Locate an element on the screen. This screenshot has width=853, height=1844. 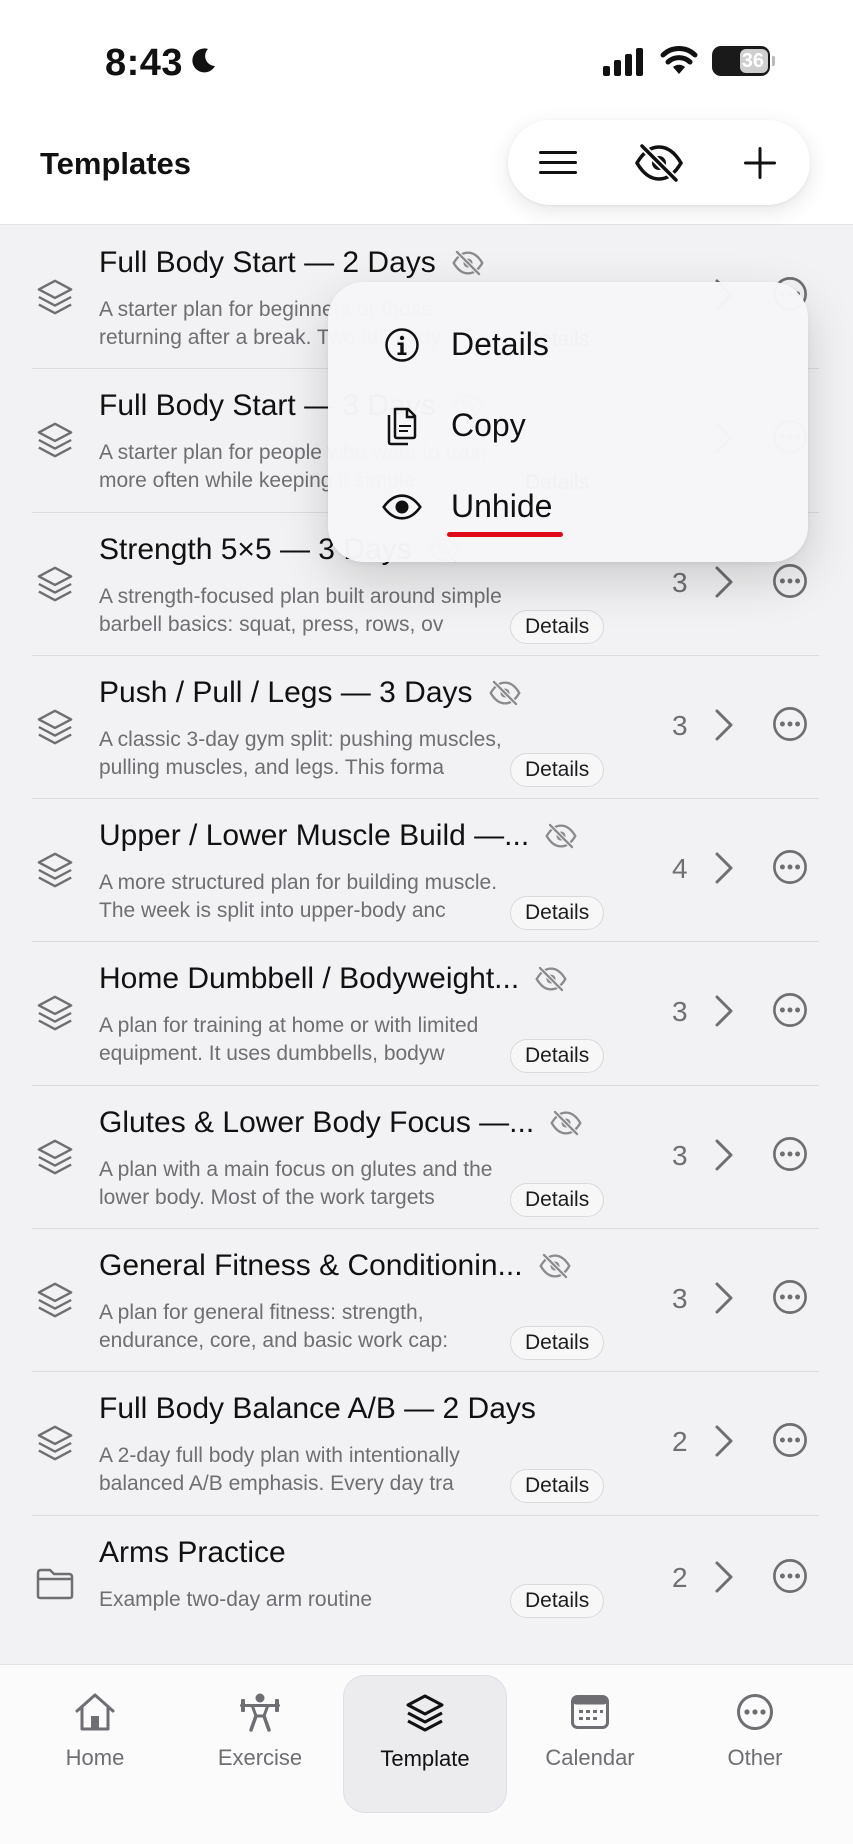
menu-item-unhide: Unhide is located at coordinates (568, 506).